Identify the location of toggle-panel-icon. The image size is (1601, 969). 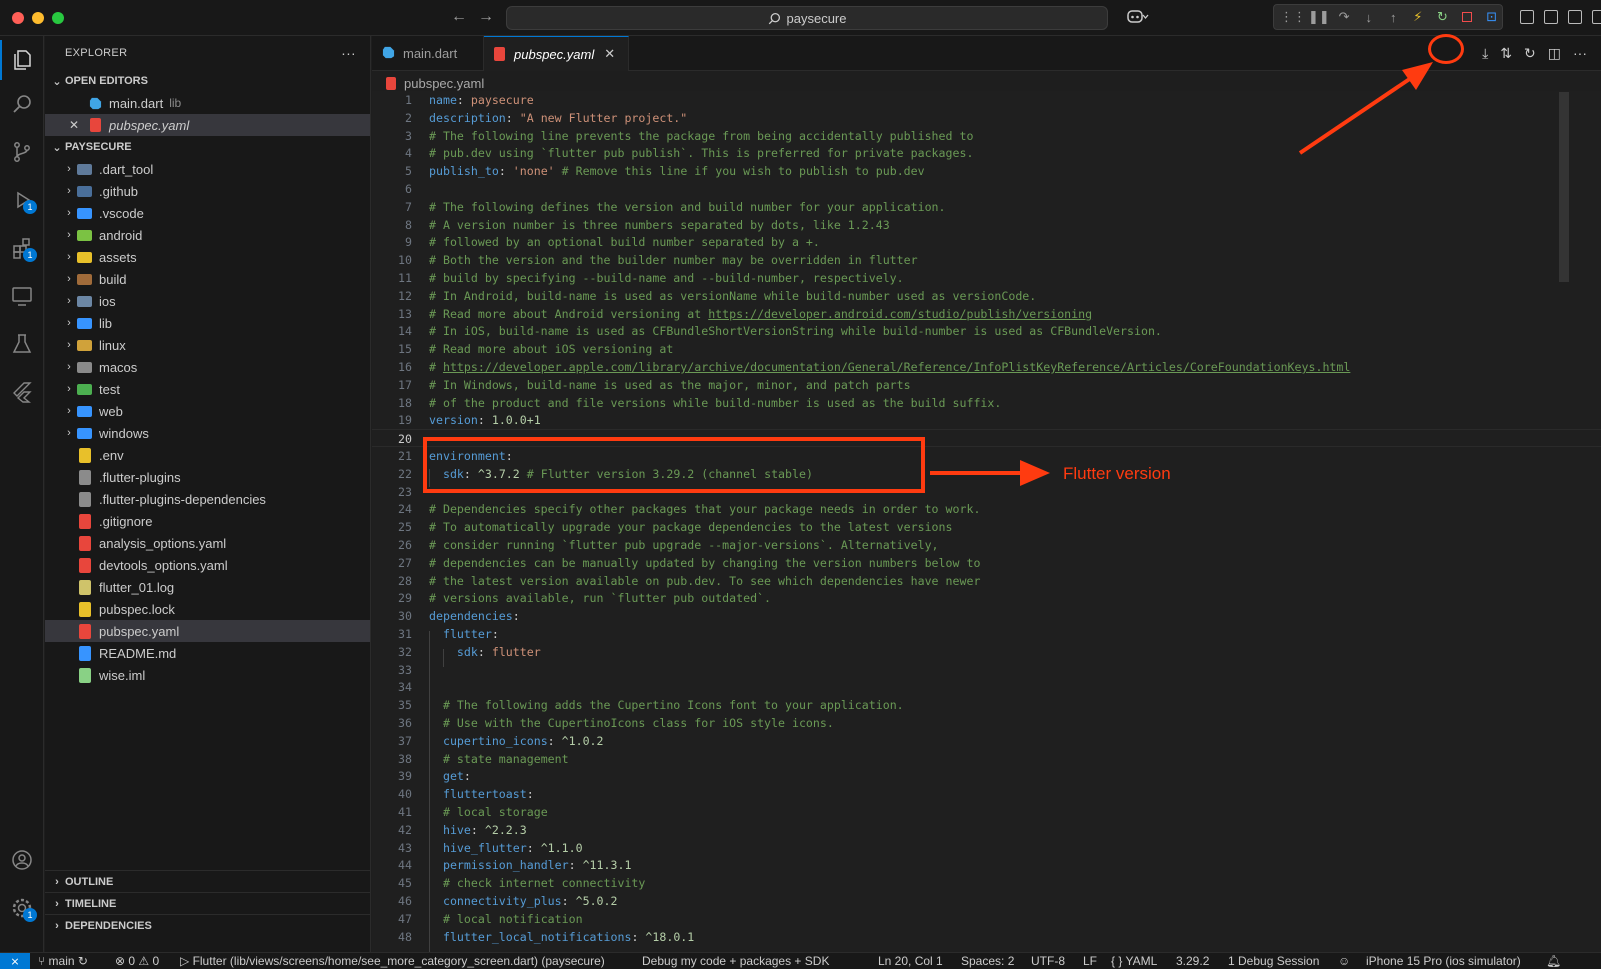
(1551, 17).